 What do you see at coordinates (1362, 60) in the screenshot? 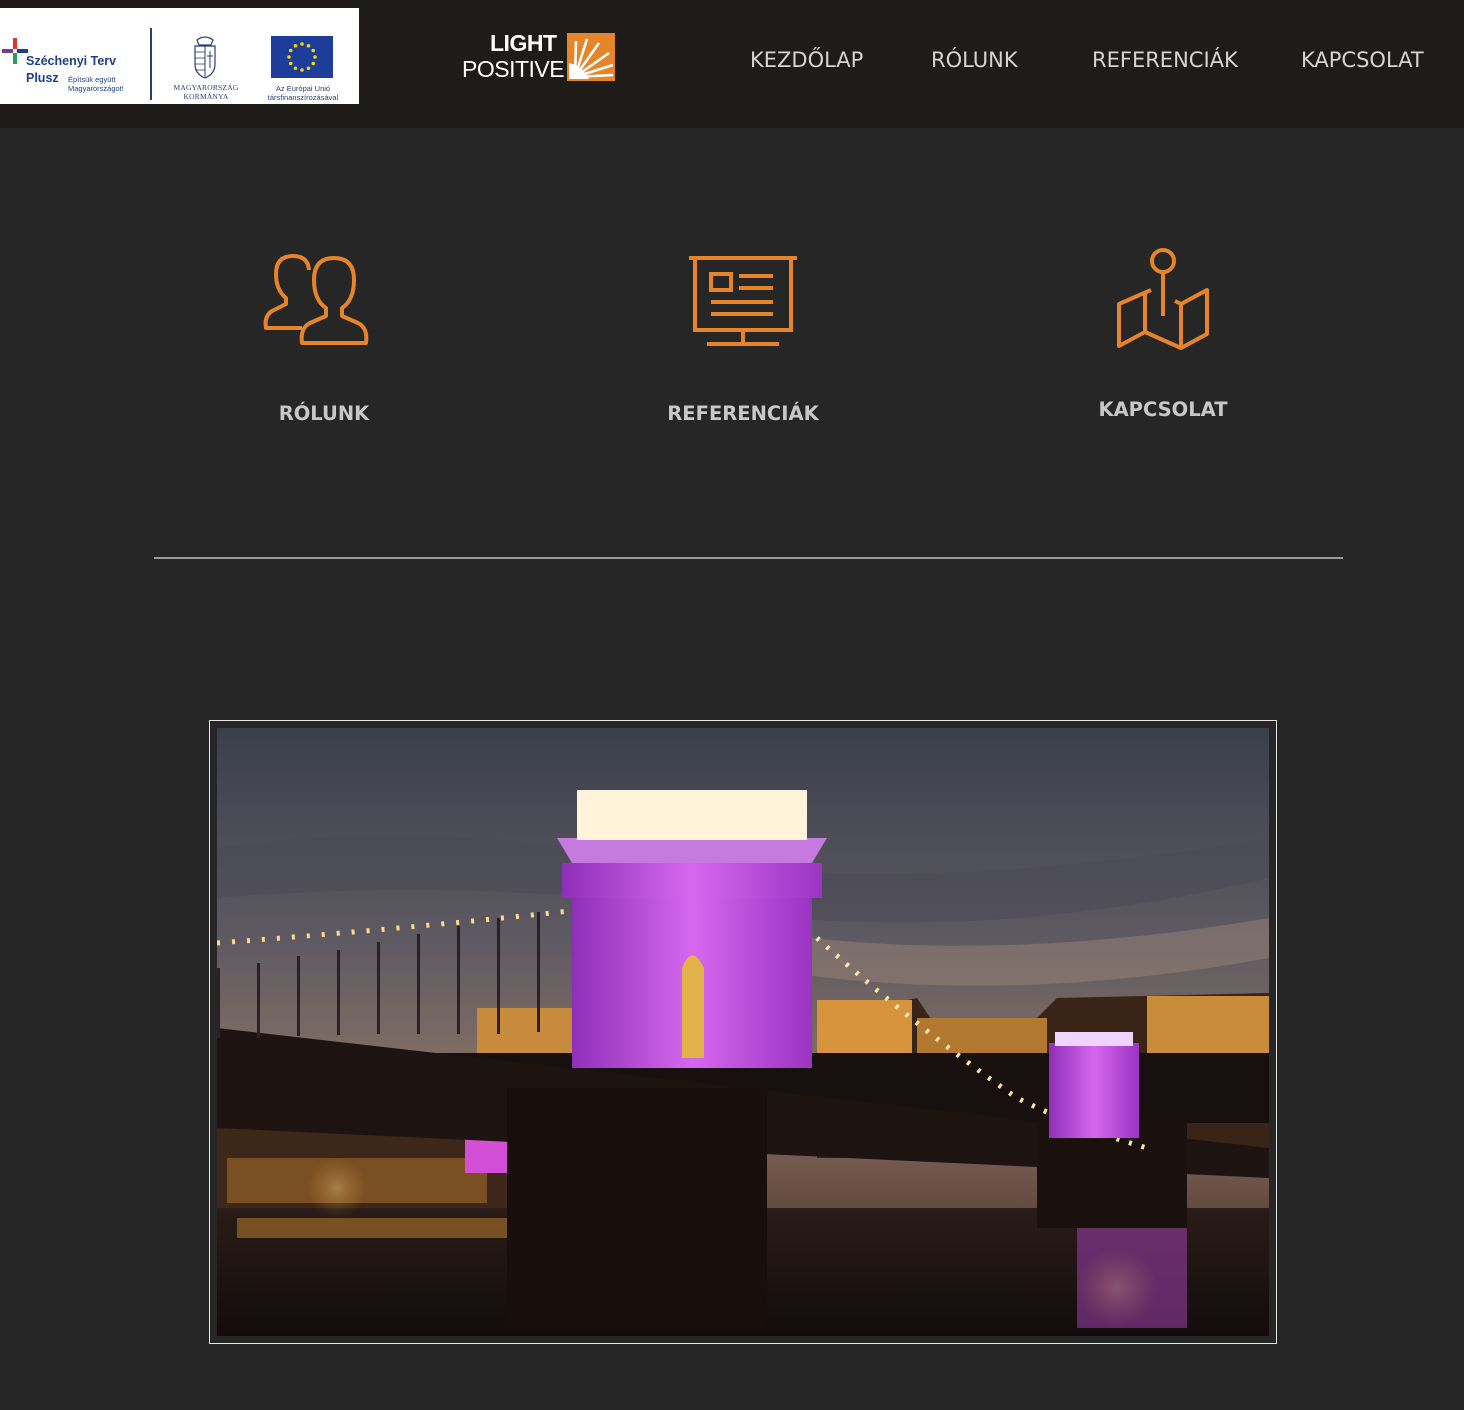
I see `nav-contact: KAPCSOLAT` at bounding box center [1362, 60].